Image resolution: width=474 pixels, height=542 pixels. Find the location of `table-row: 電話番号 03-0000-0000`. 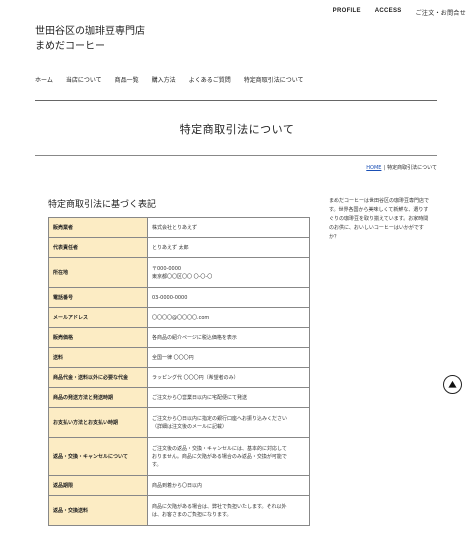

table-row: 電話番号 03-0000-0000 is located at coordinates (179, 297).